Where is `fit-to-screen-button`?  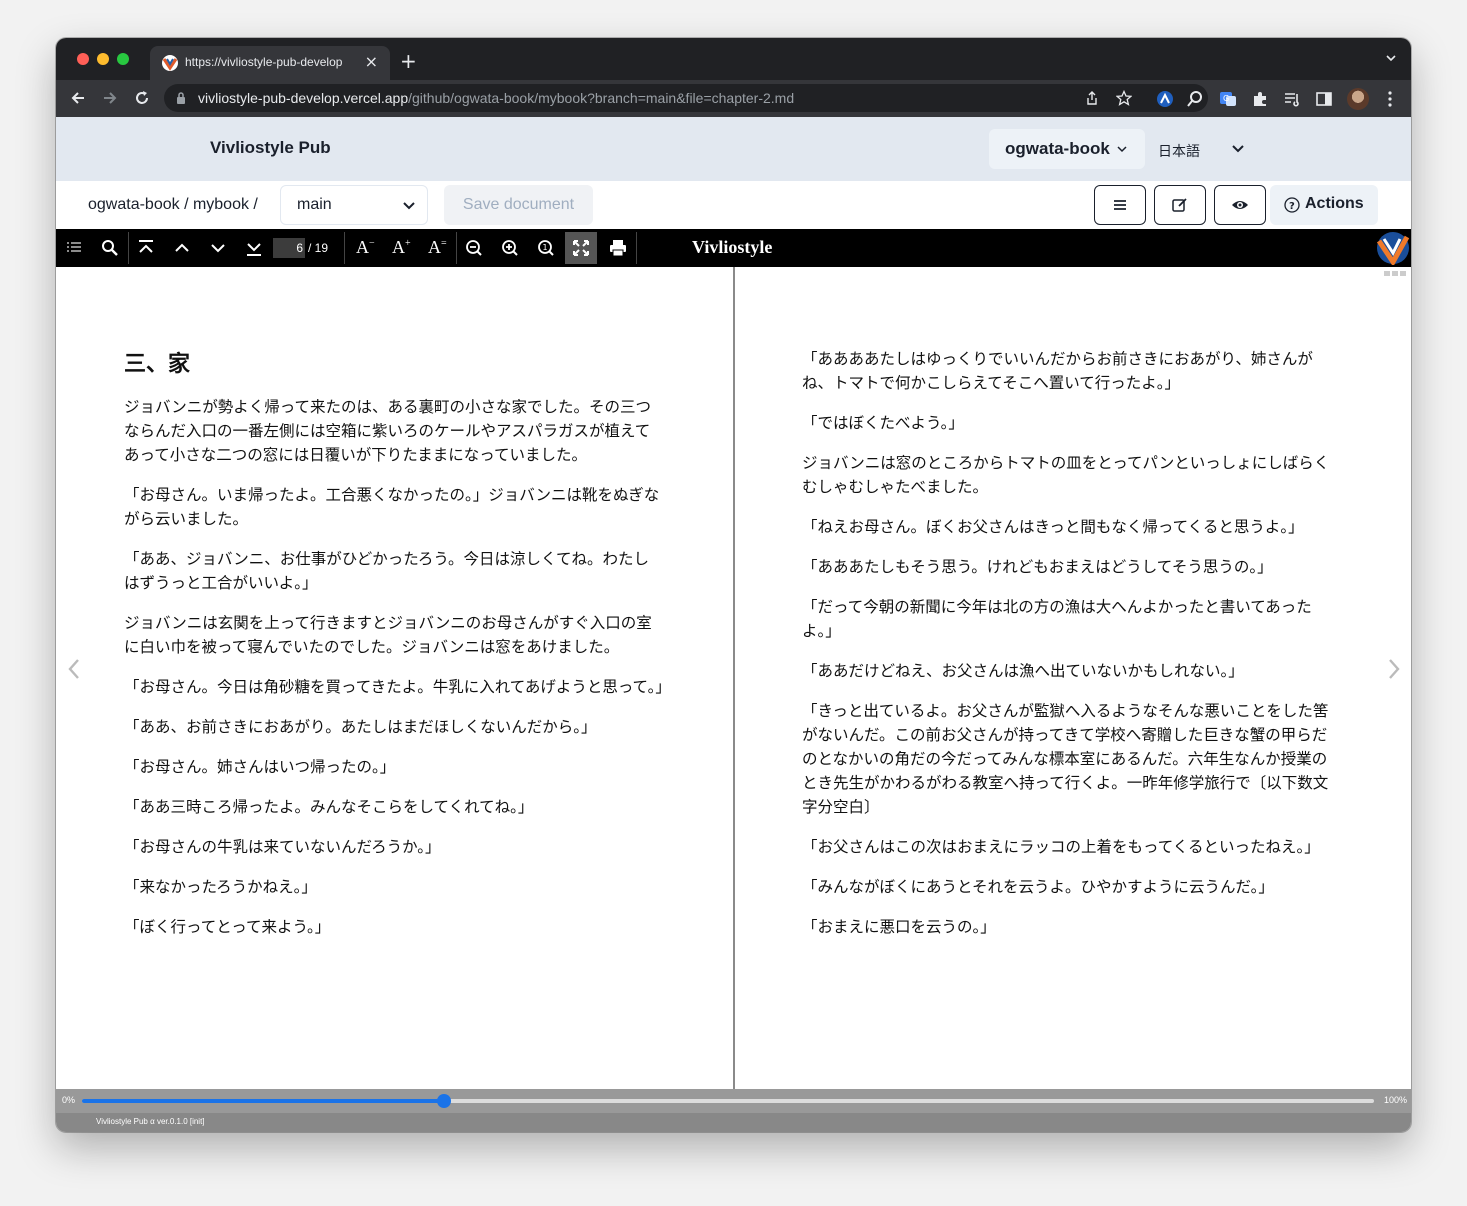 fit-to-screen-button is located at coordinates (581, 248).